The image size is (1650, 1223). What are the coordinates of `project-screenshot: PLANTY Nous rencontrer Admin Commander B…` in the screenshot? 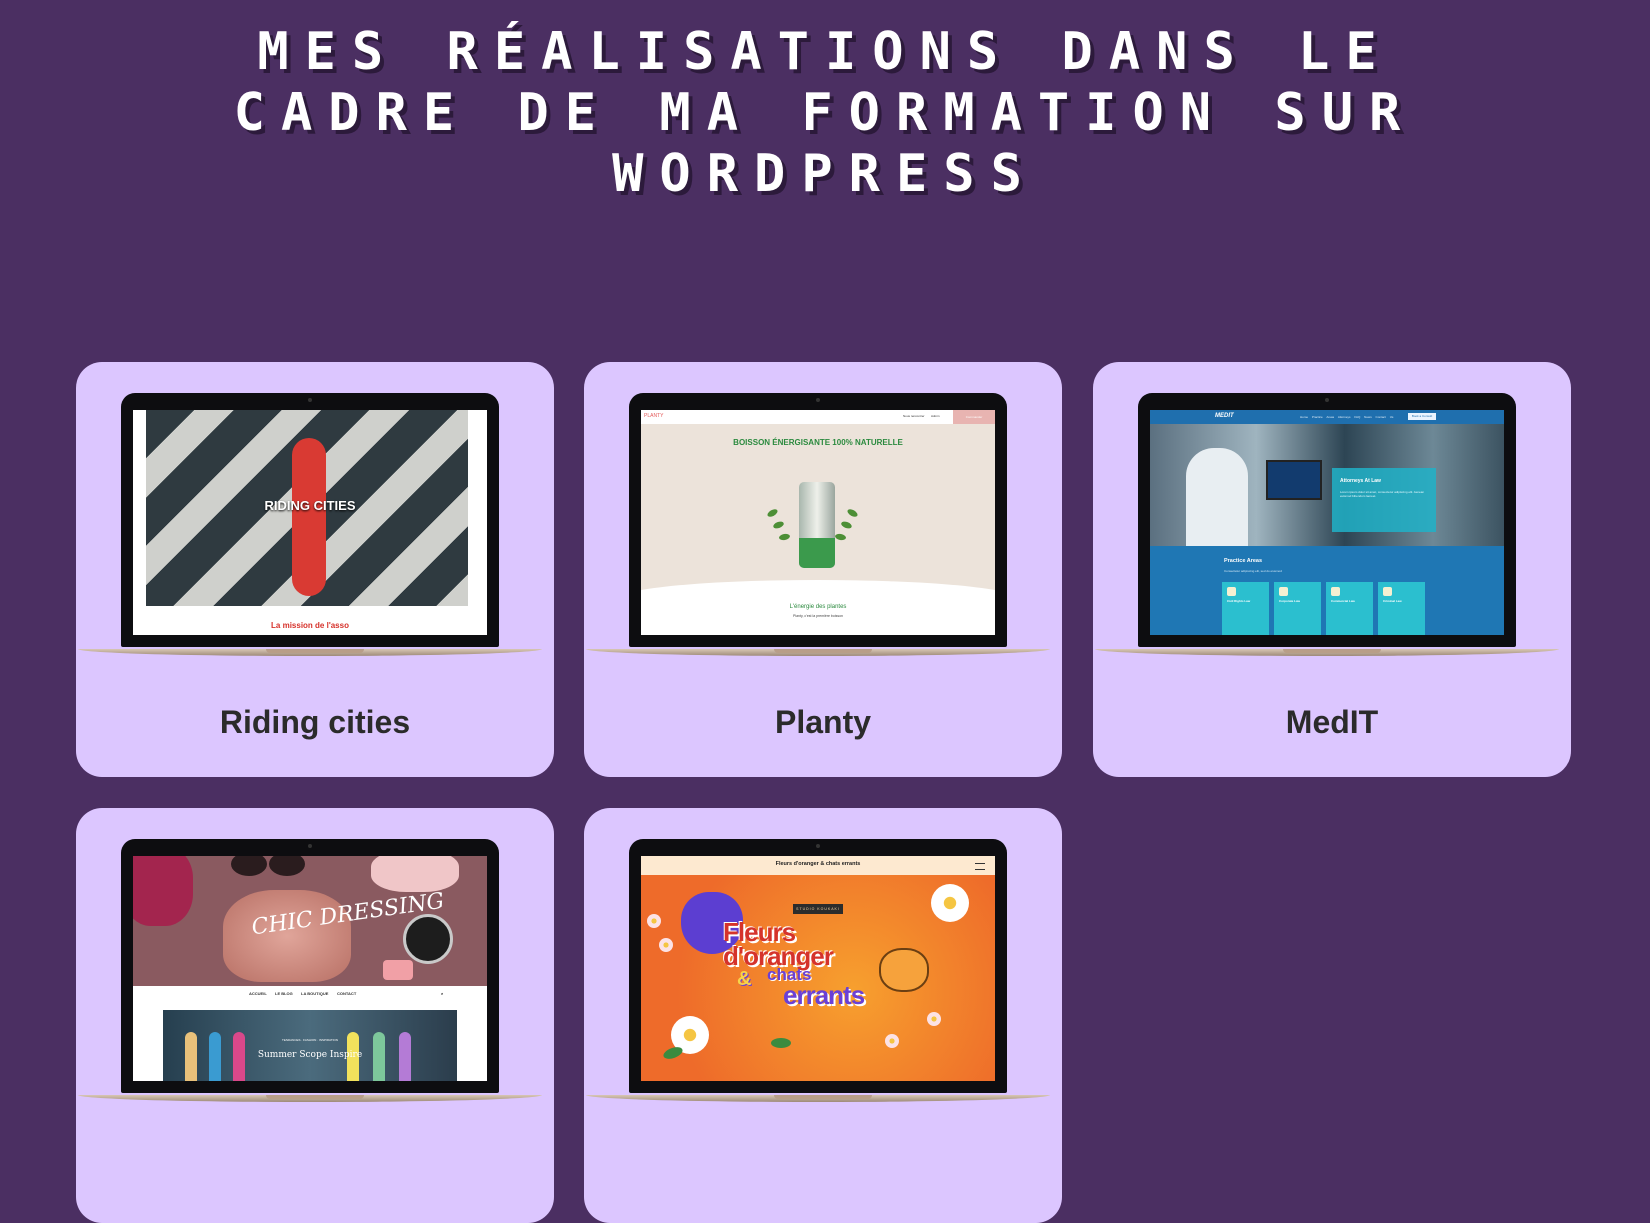 It's located at (818, 522).